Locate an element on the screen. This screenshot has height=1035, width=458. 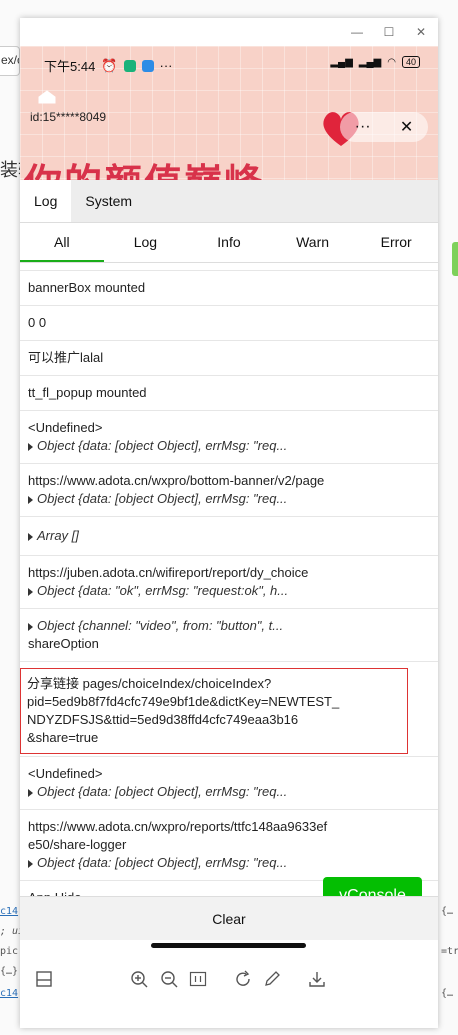
background-code-line: {…} is located at coordinates (9, 971).